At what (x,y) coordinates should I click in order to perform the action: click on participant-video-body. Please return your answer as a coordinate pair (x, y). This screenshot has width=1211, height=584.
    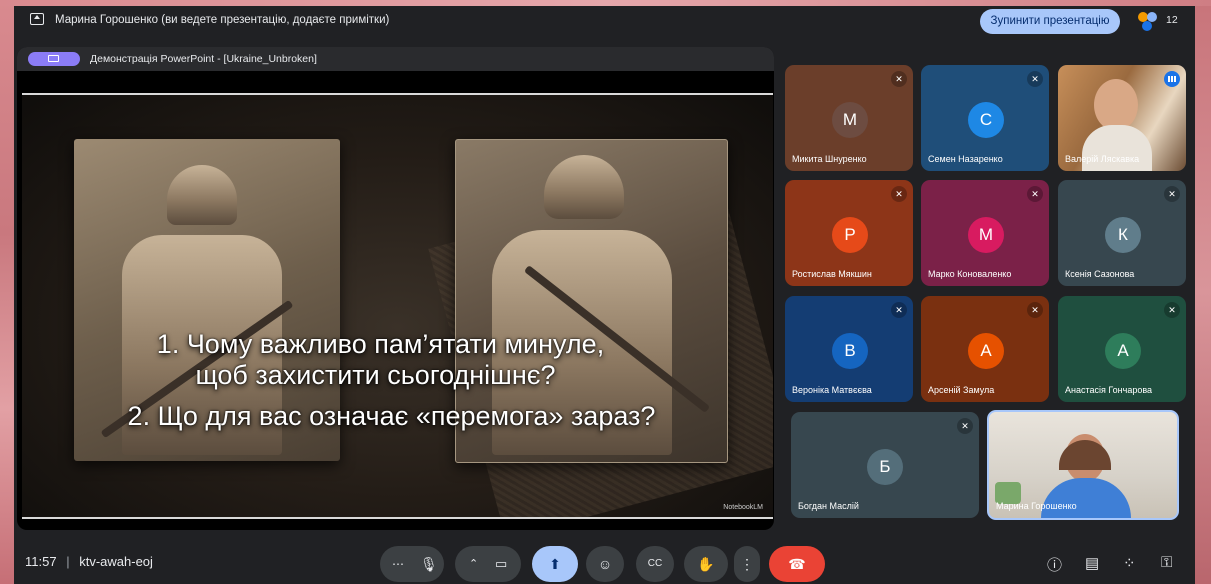
    Looking at the image, I should click on (1117, 148).